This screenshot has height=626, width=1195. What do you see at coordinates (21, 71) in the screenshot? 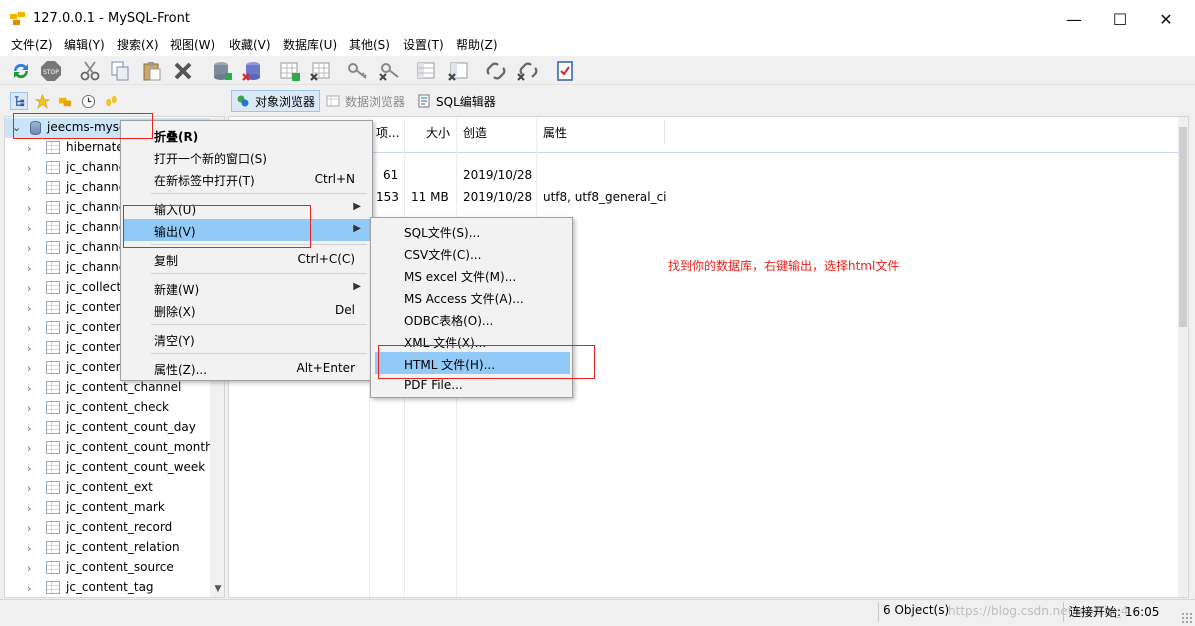
I see `refresh-icon` at bounding box center [21, 71].